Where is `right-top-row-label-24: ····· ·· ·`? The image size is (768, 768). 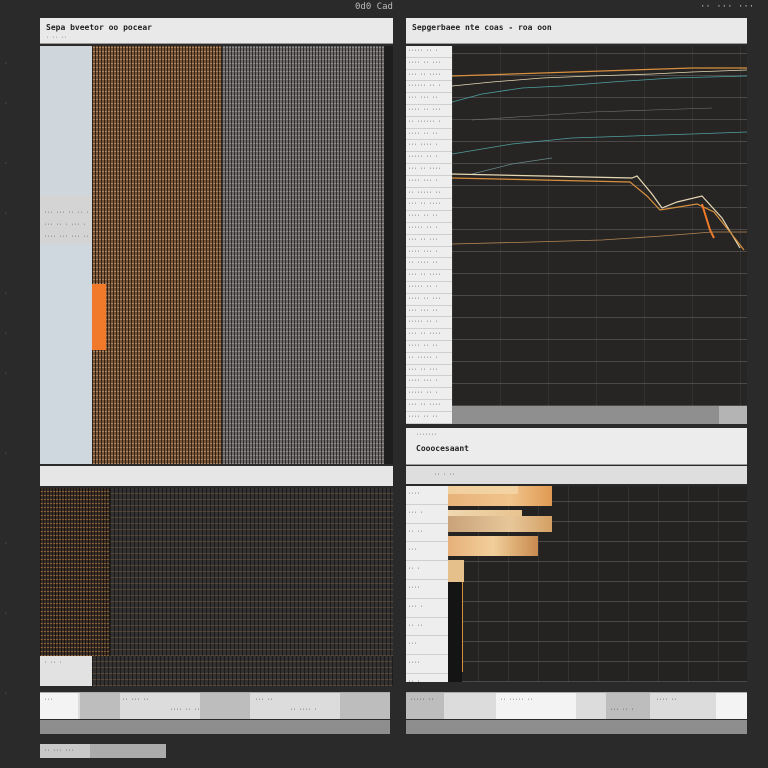 right-top-row-label-24: ····· ·· · is located at coordinates (429, 323).